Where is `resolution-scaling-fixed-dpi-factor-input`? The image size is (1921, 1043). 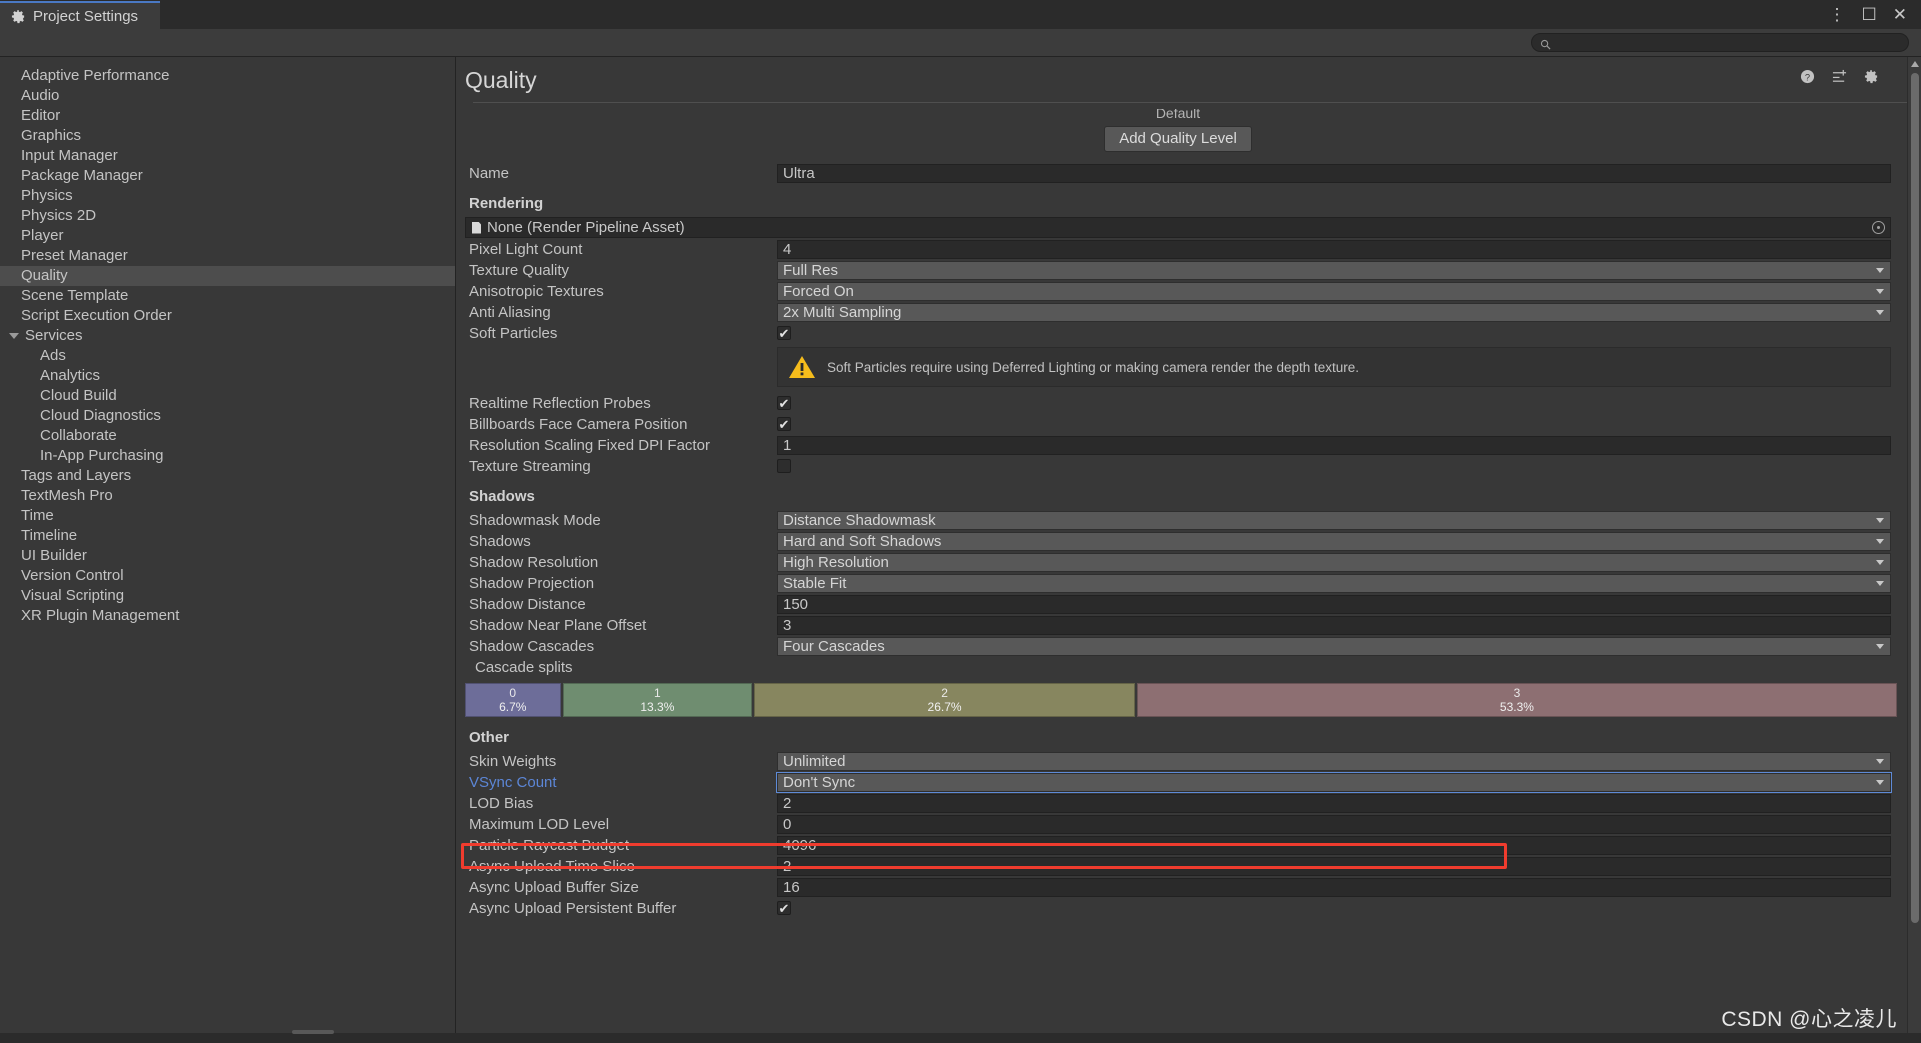 resolution-scaling-fixed-dpi-factor-input is located at coordinates (1334, 445).